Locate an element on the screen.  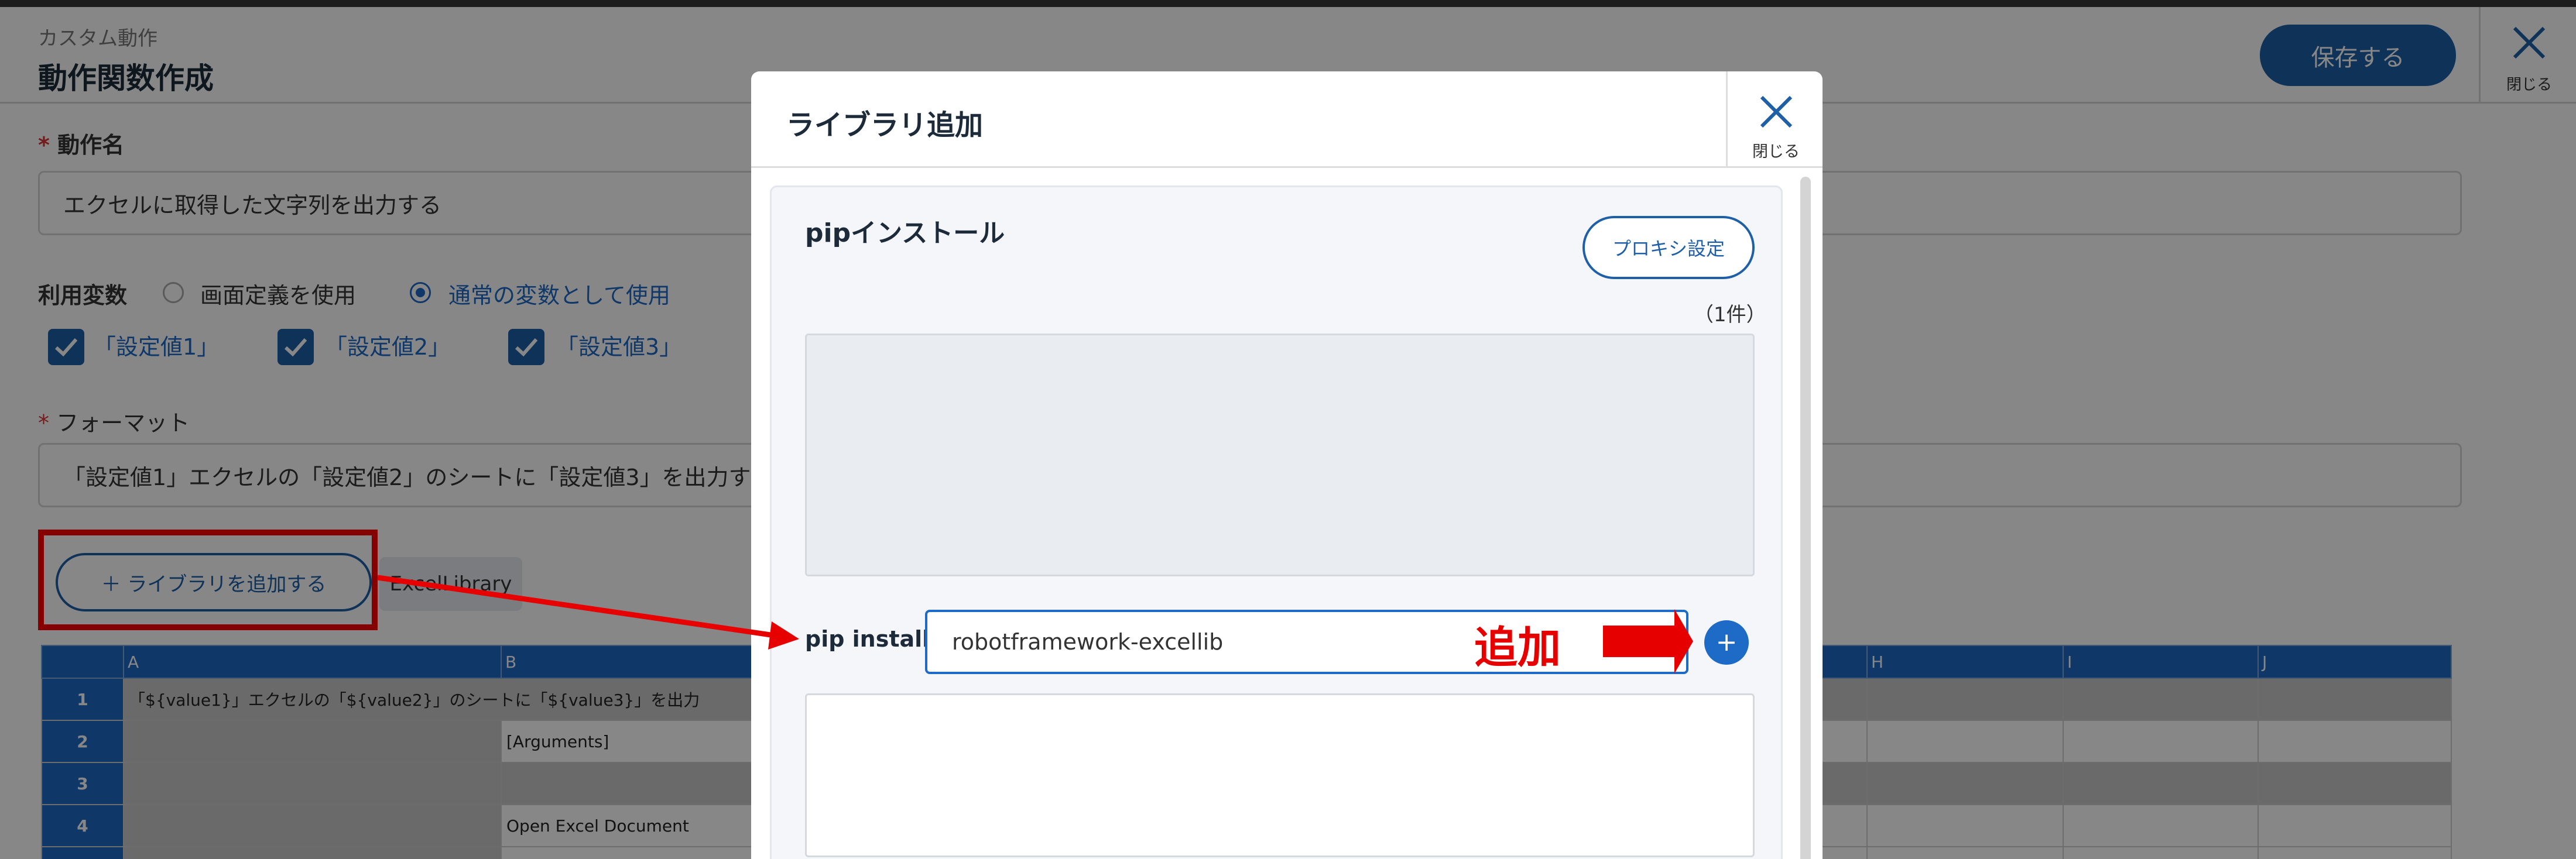
dialog-title: ライブラリ追加 is located at coordinates (885, 125).